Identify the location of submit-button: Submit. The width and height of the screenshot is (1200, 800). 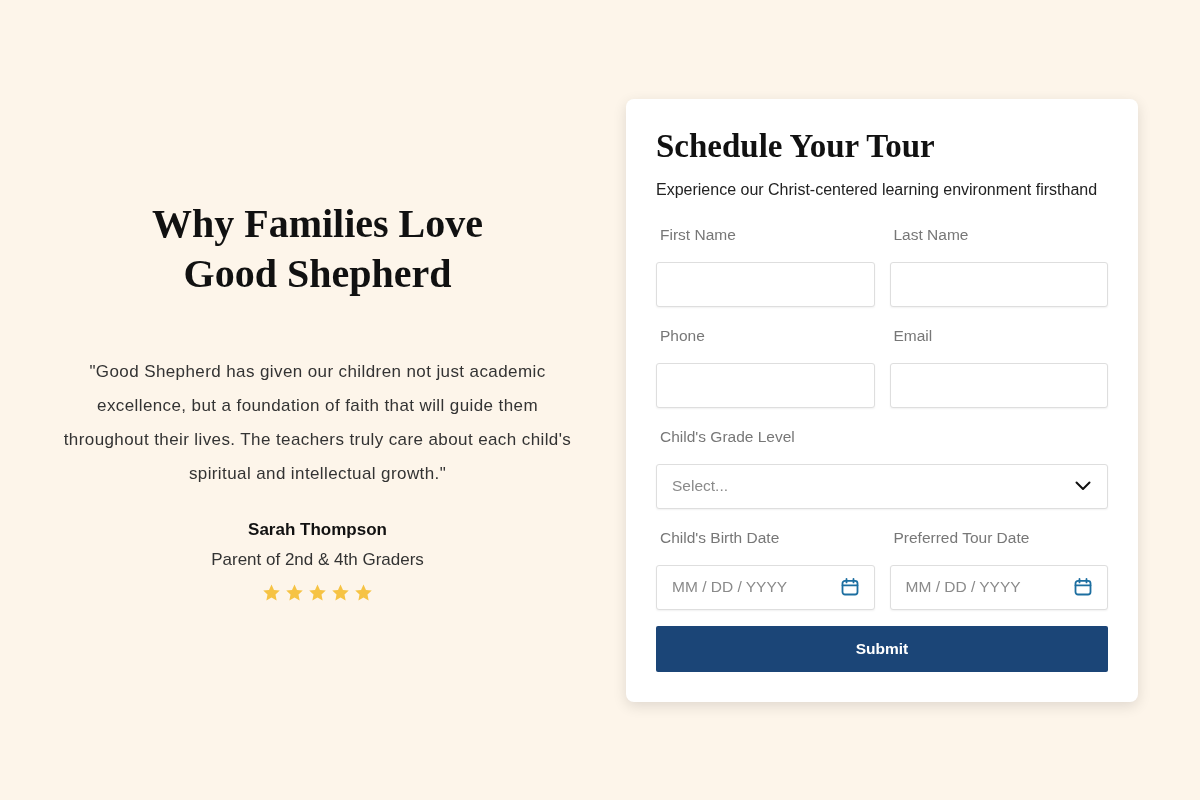
(882, 648).